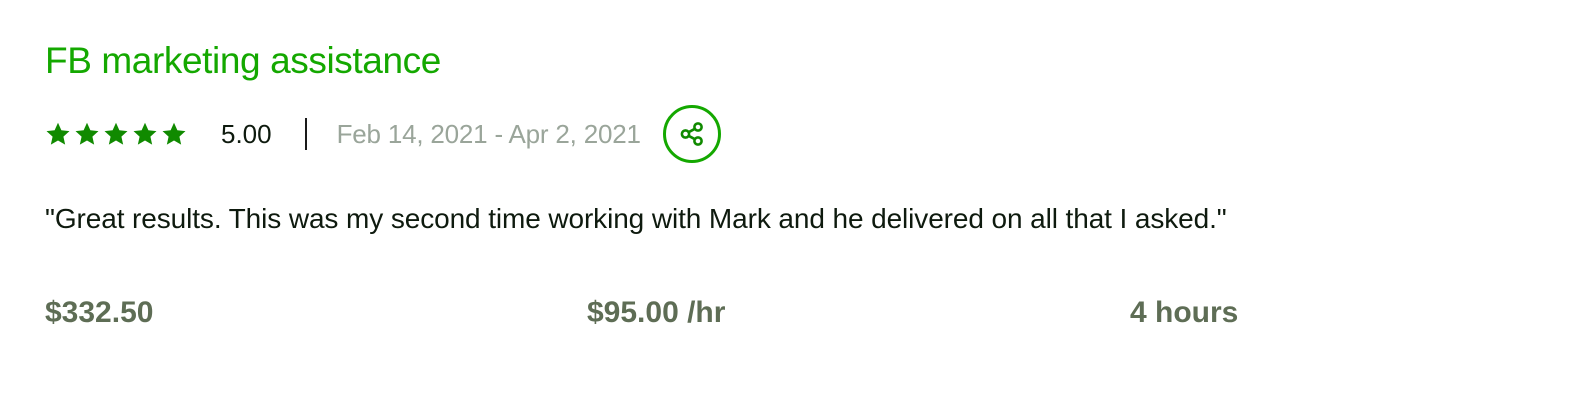  Describe the element at coordinates (246, 134) in the screenshot. I see `rating-score: 5.00` at that location.